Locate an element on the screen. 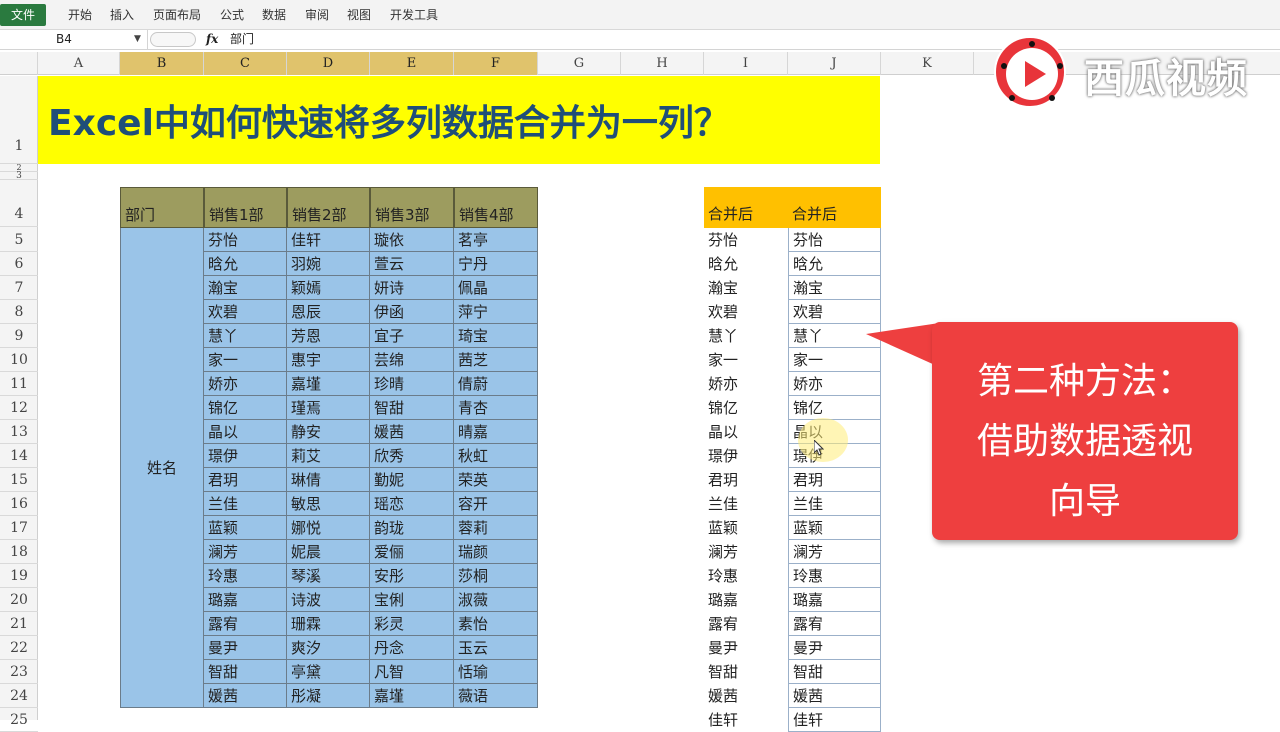  table-header-cell: 销售3部 is located at coordinates (412, 207).